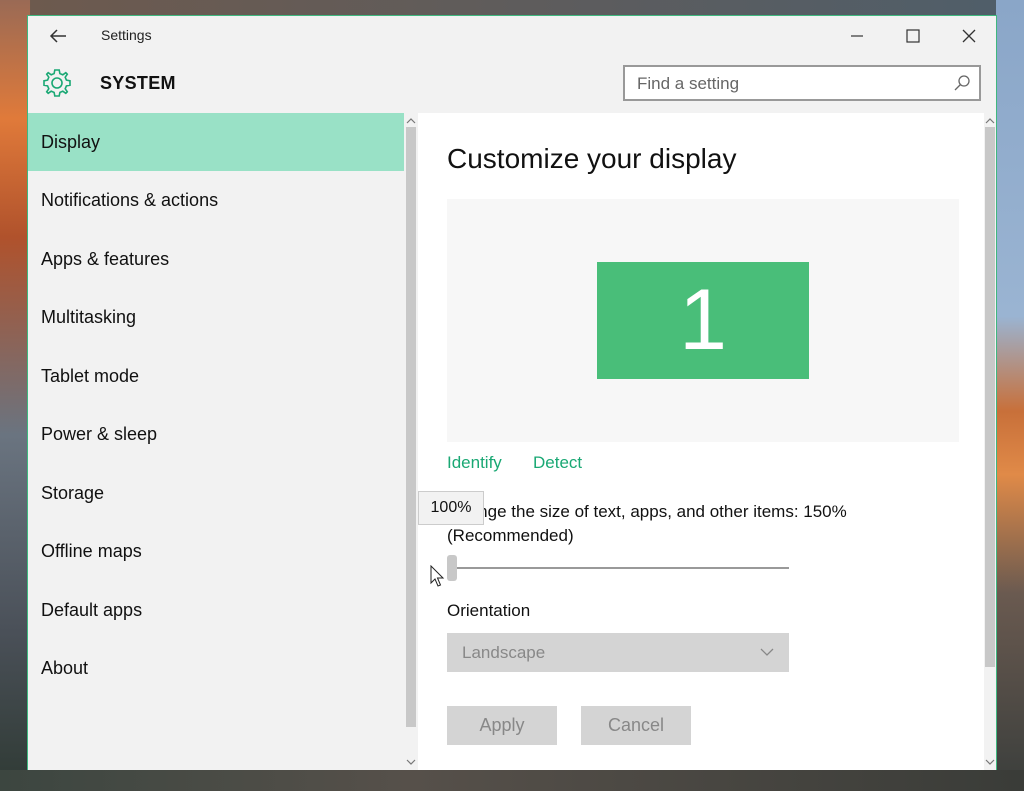 This screenshot has width=1024, height=791. Describe the element at coordinates (620, 568) in the screenshot. I see `scale-slider-track` at that location.